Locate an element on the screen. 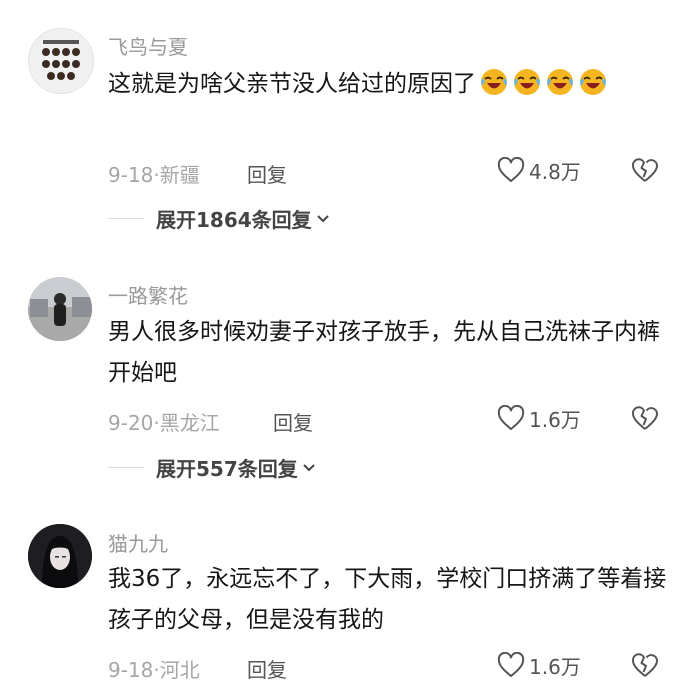 The image size is (690, 693). like-button: 4.8万 is located at coordinates (539, 170).